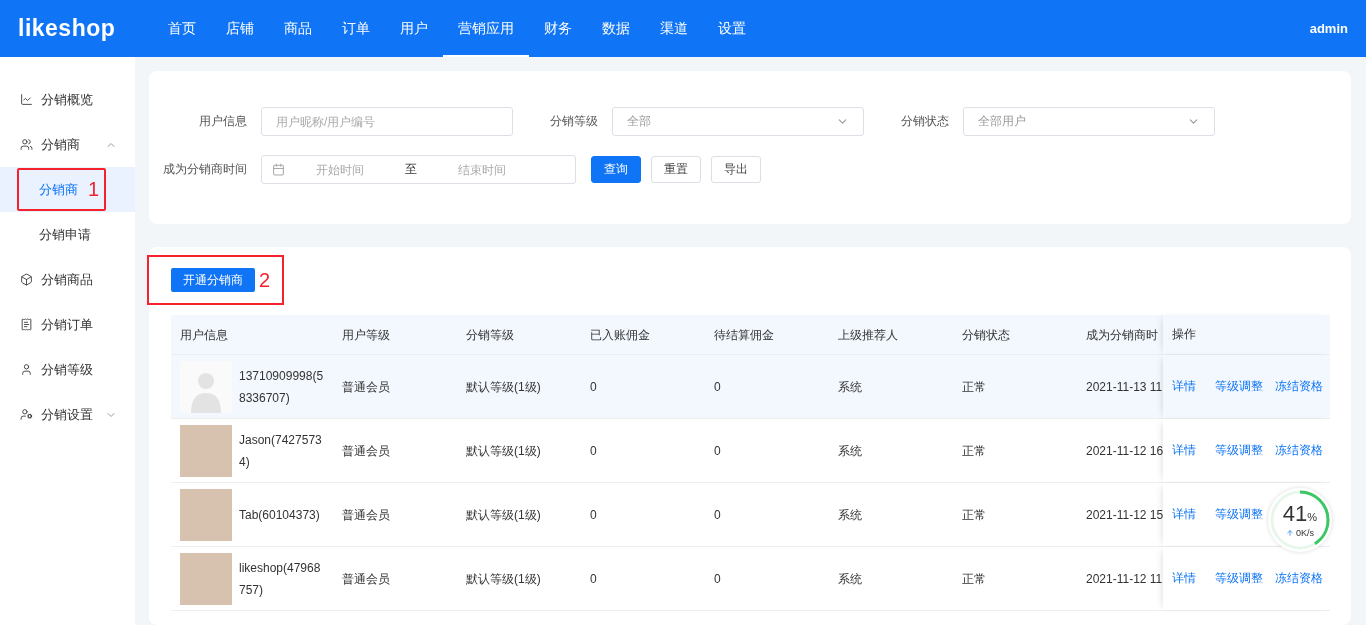 This screenshot has height=625, width=1366. Describe the element at coordinates (1124, 579) in the screenshot. I see `table-cell-text: 2021-11-12 11` at that location.